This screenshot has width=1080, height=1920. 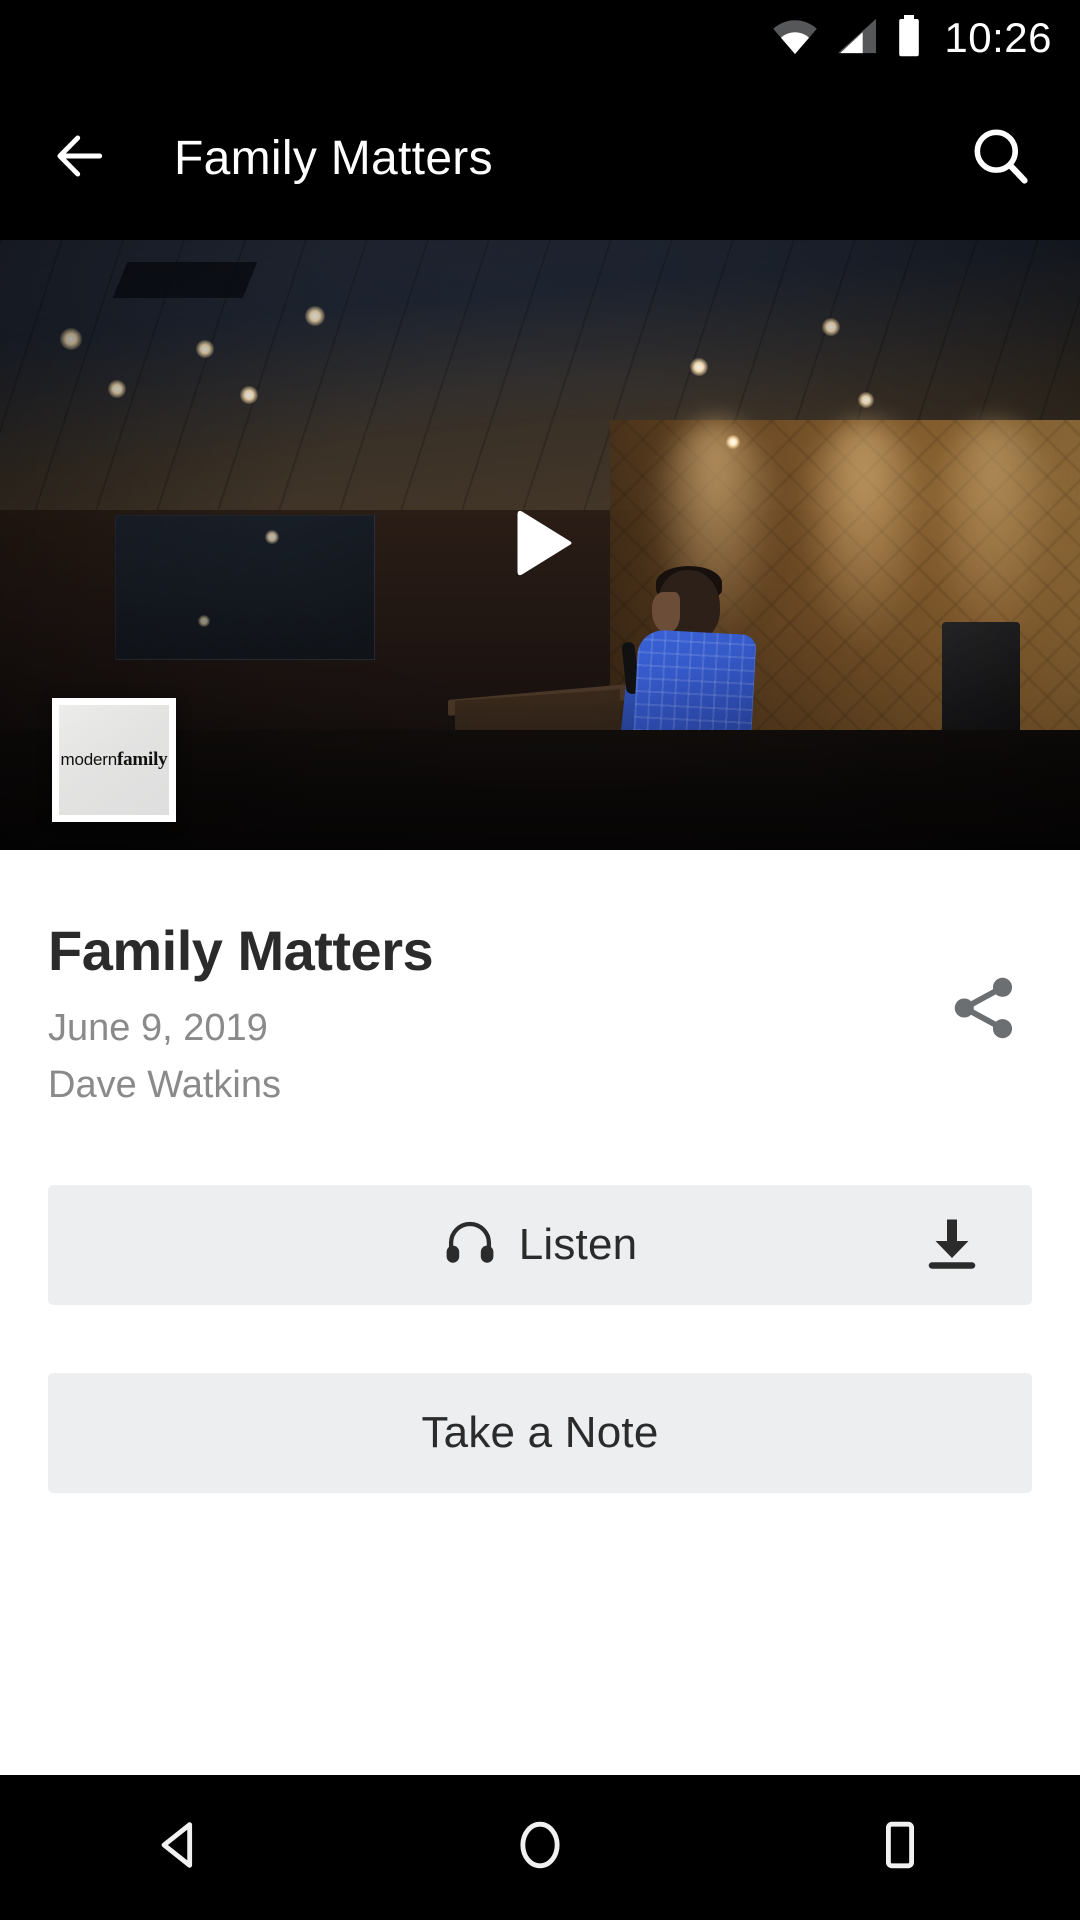 I want to click on status-bar-icons, so click(x=847, y=38).